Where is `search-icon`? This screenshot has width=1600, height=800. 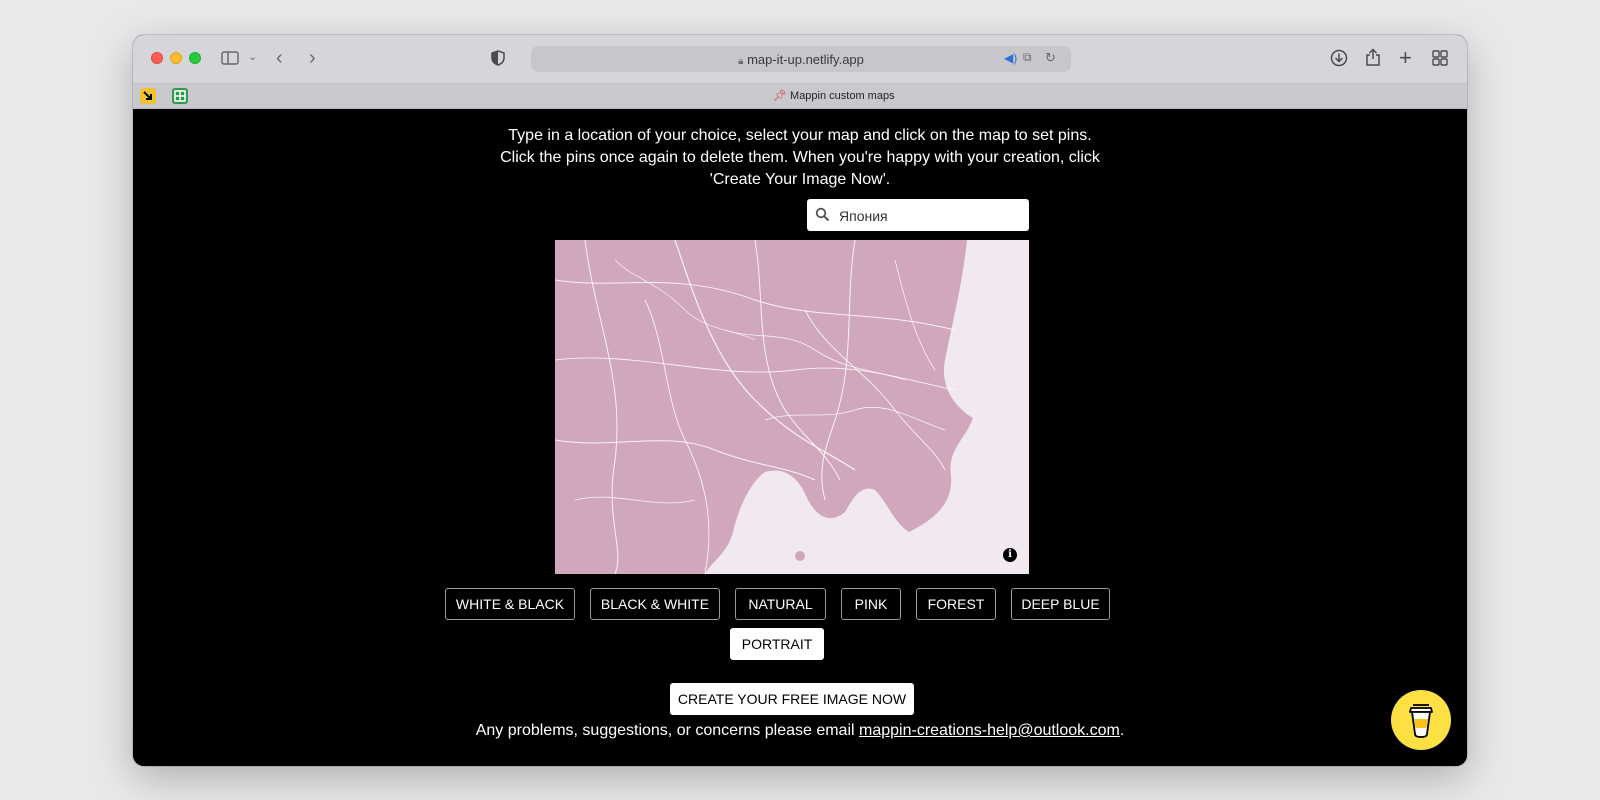 search-icon is located at coordinates (822, 217).